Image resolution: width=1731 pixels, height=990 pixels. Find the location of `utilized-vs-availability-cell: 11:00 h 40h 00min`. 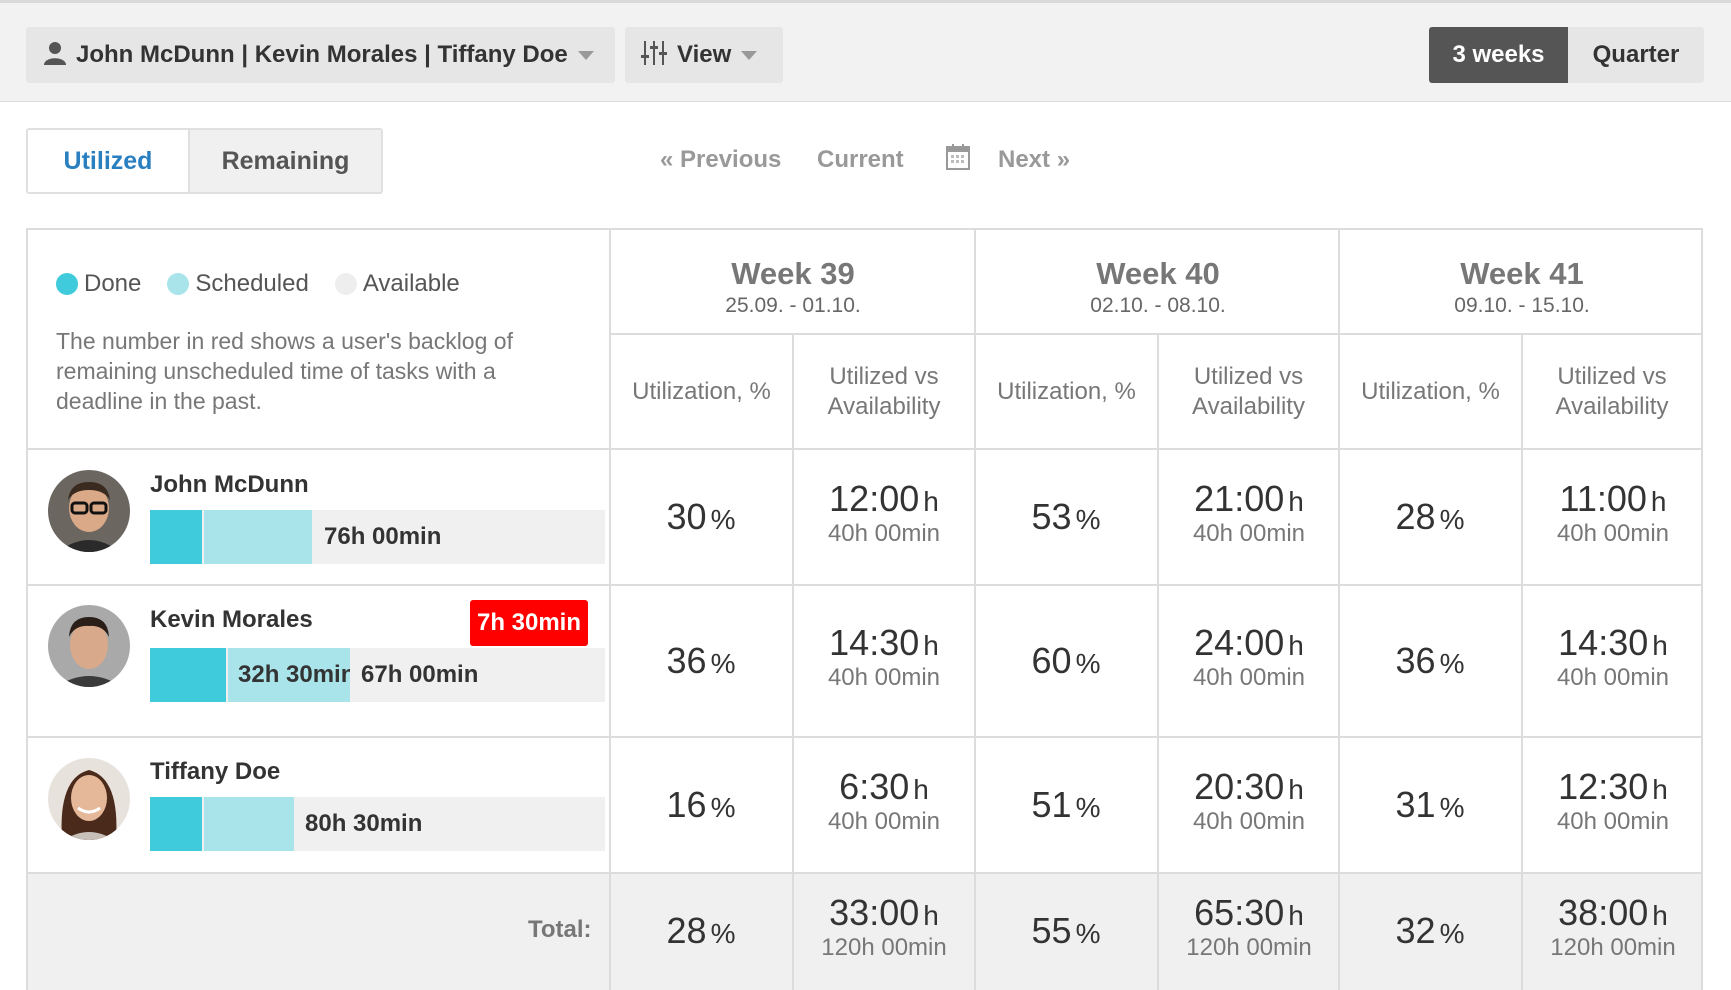

utilized-vs-availability-cell: 11:00 h 40h 00min is located at coordinates (1613, 512).